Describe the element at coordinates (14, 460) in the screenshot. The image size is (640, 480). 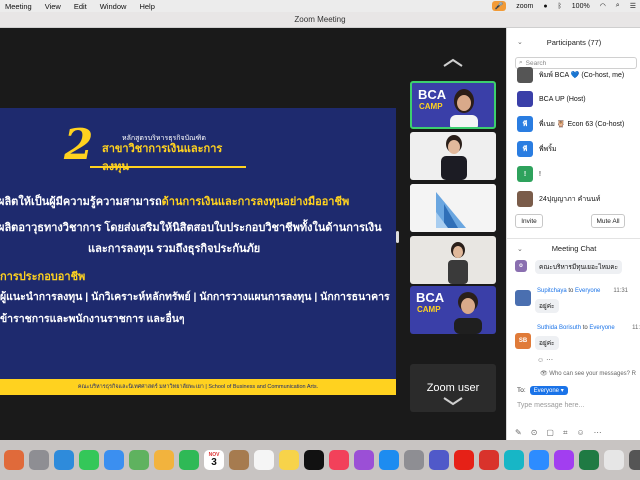
I see `finder-icon` at that location.